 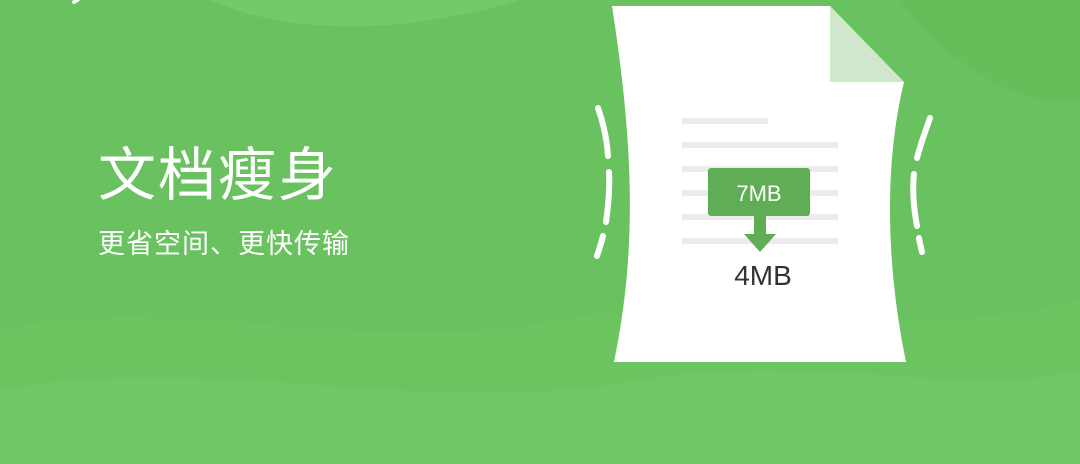 What do you see at coordinates (218, 175) in the screenshot?
I see `feature-title: 文档瘦身` at bounding box center [218, 175].